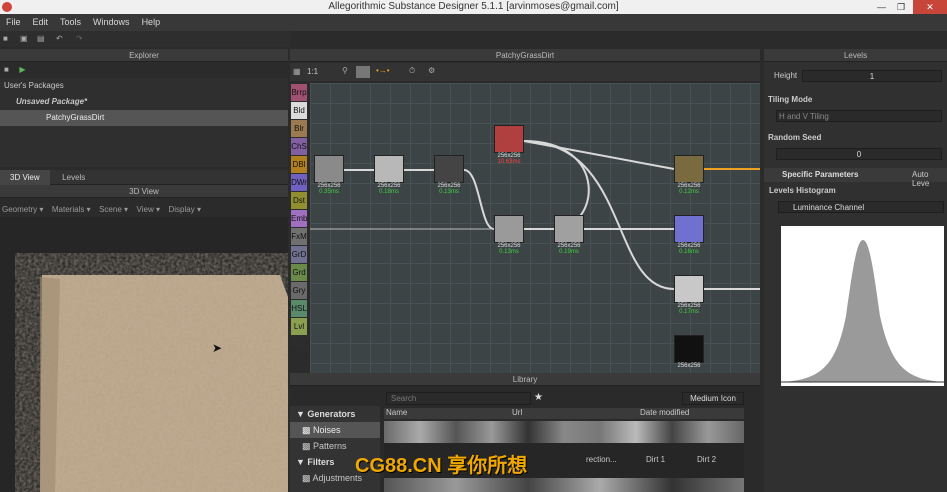  Describe the element at coordinates (859, 116) in the screenshot. I see `tiling-field: H and V Tiling` at that location.